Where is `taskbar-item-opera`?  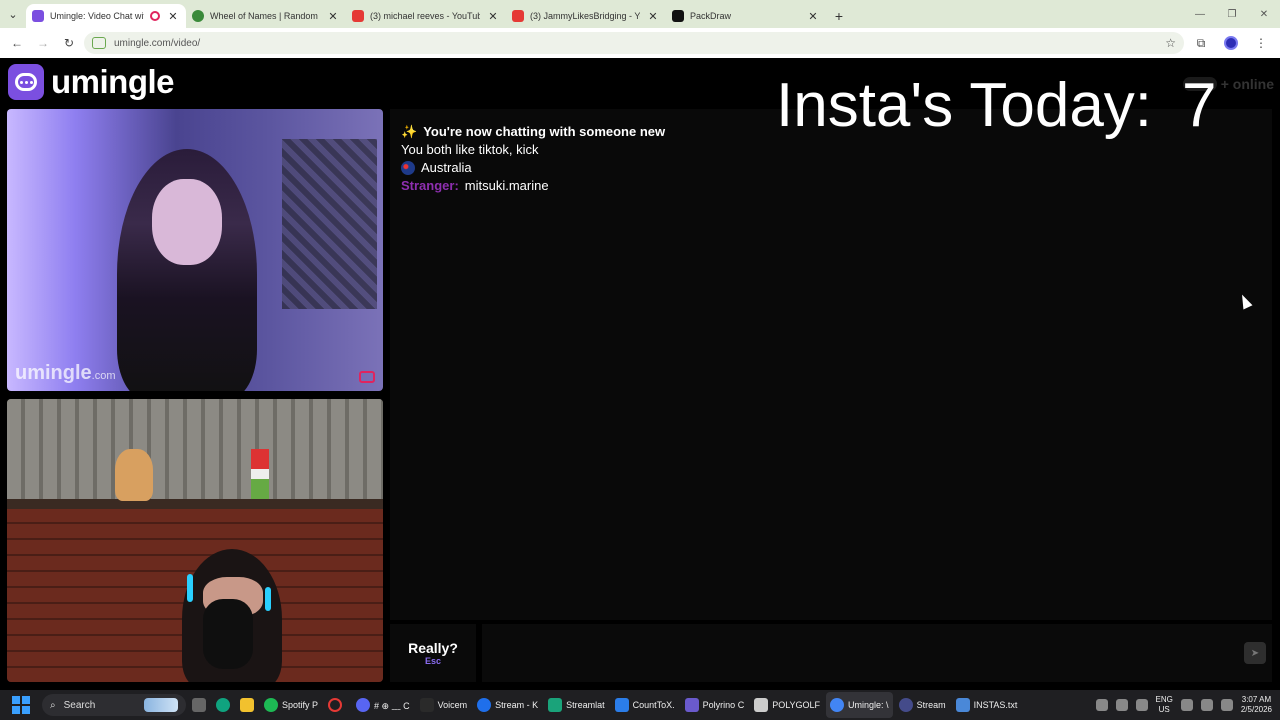
taskbar-item-opera is located at coordinates (337, 705).